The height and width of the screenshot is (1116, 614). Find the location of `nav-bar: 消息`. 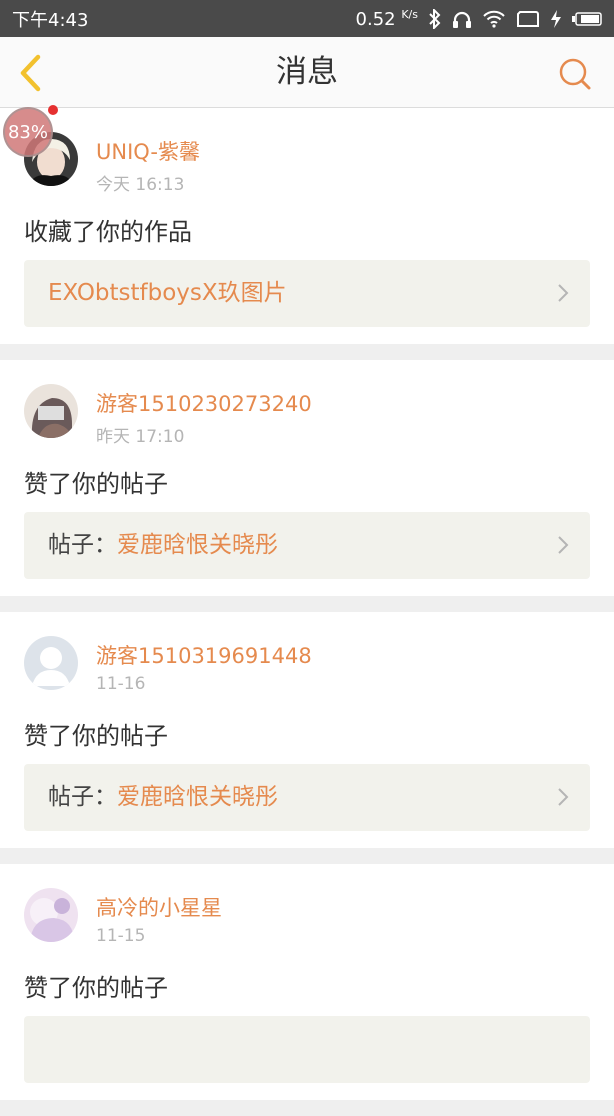

nav-bar: 消息 is located at coordinates (307, 72).